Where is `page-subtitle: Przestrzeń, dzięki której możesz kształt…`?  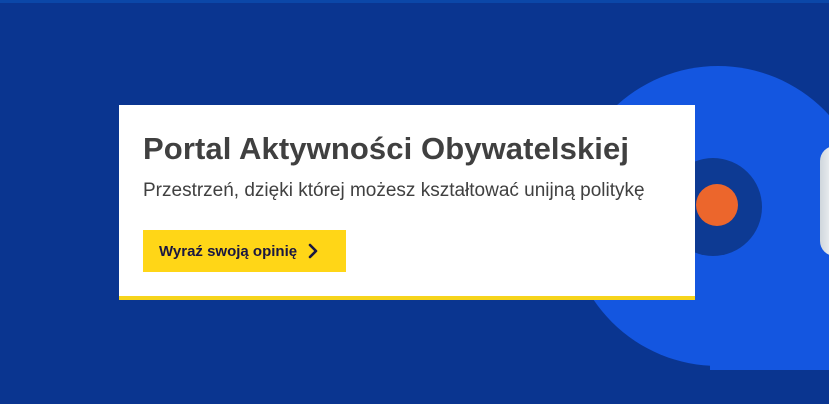
page-subtitle: Przestrzeń, dzięki której możesz kształt… is located at coordinates (394, 190).